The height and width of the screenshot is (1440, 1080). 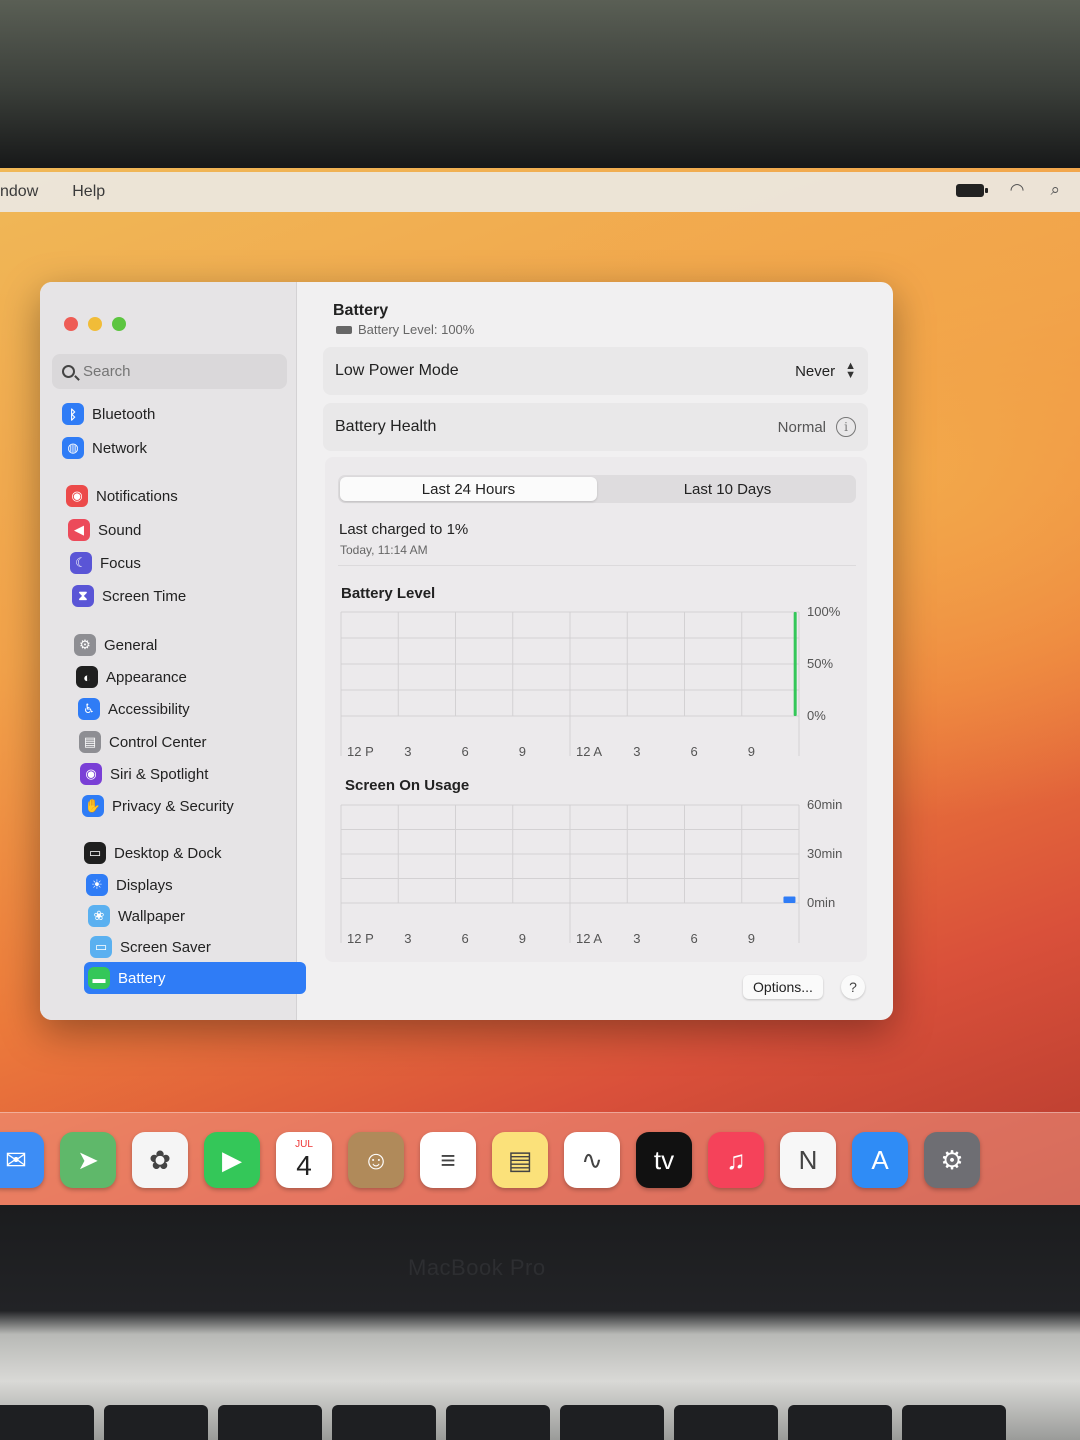 I want to click on battery-health-value: Normal, so click(x=801, y=427).